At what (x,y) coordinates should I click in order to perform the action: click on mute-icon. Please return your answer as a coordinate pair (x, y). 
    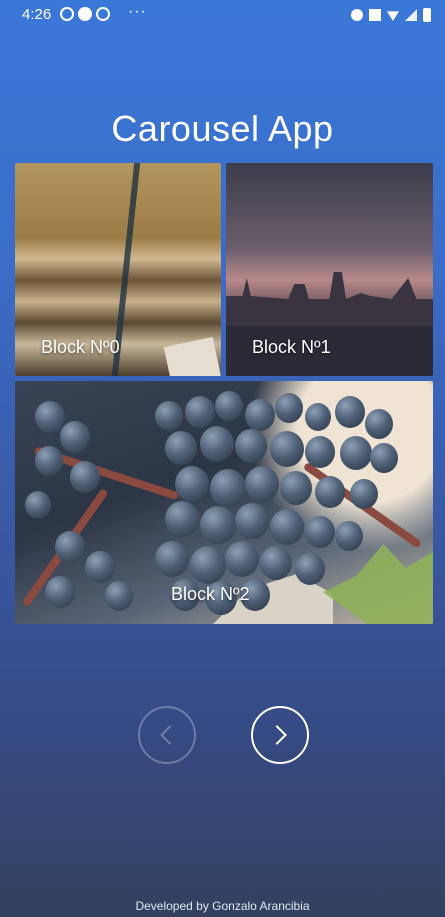
    Looking at the image, I should click on (375, 15).